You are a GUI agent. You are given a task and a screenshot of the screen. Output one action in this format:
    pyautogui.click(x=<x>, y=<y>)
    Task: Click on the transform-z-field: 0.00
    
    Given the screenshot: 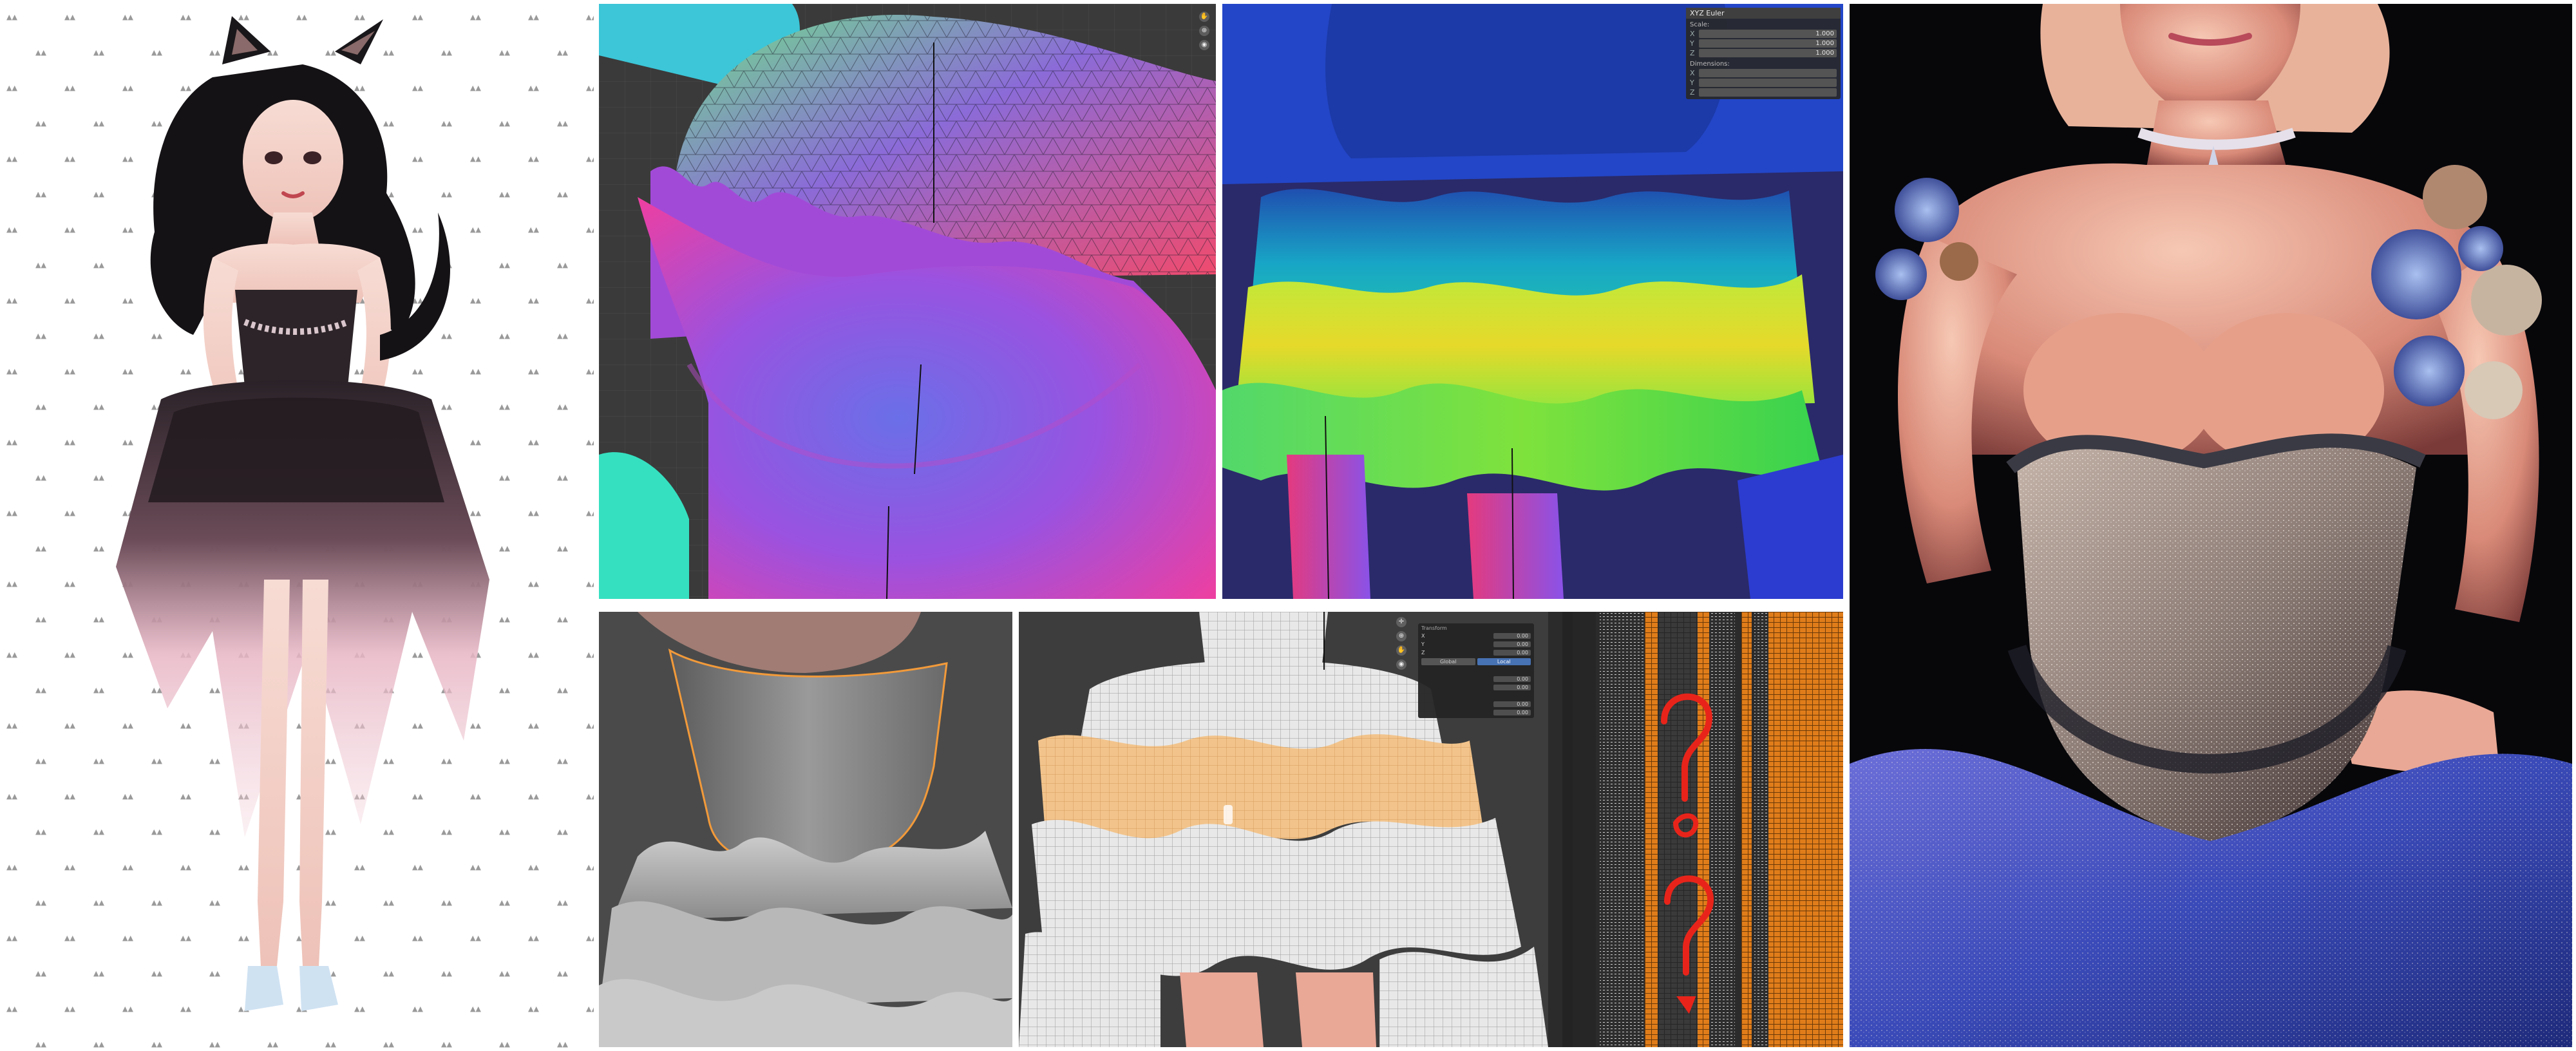 What is the action you would take?
    pyautogui.click(x=1512, y=653)
    